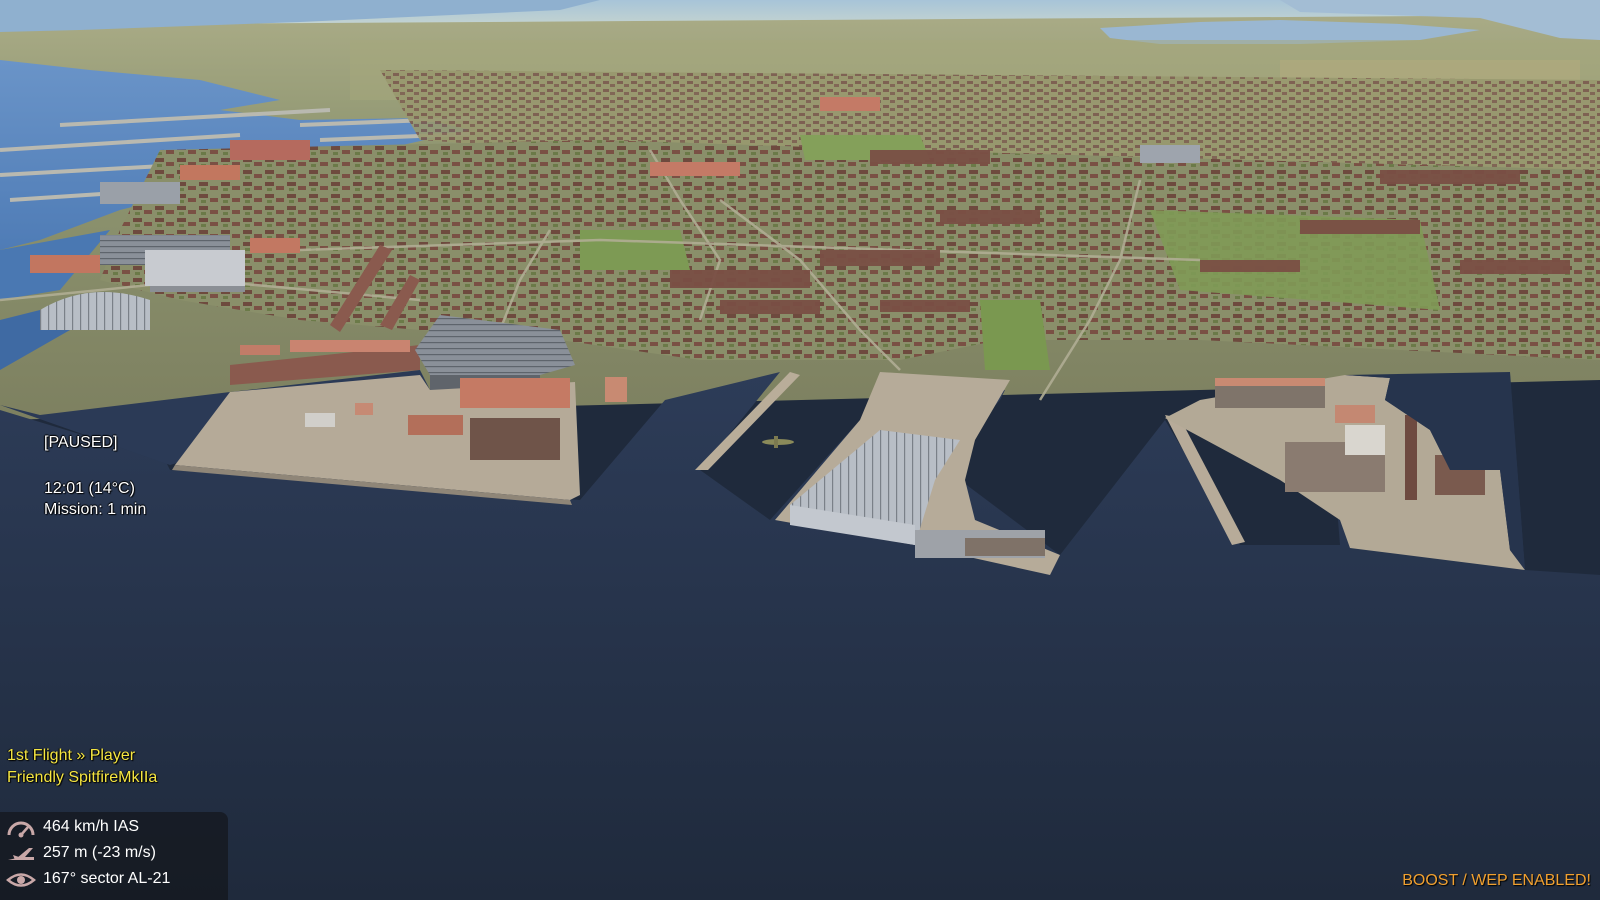  I want to click on speedometer-icon, so click(21, 829).